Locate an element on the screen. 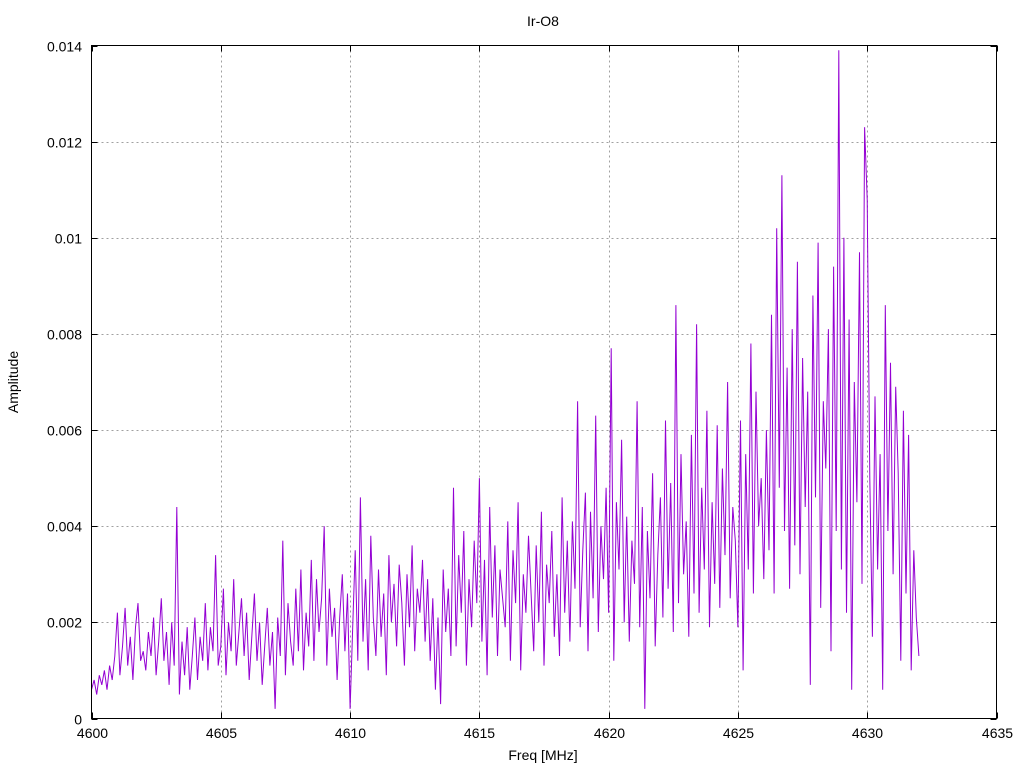  x-tick-label: 4615 is located at coordinates (479, 733).